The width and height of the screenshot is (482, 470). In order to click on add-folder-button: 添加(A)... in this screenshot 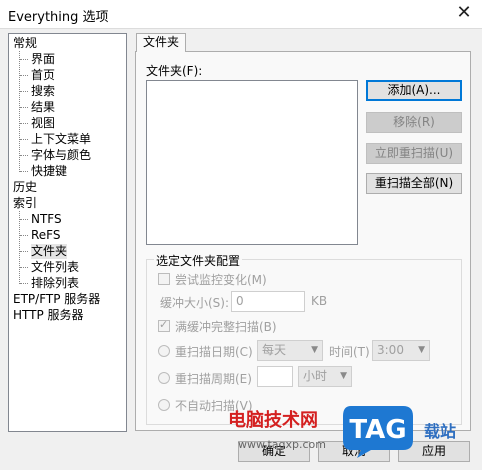, I will do `click(414, 90)`.